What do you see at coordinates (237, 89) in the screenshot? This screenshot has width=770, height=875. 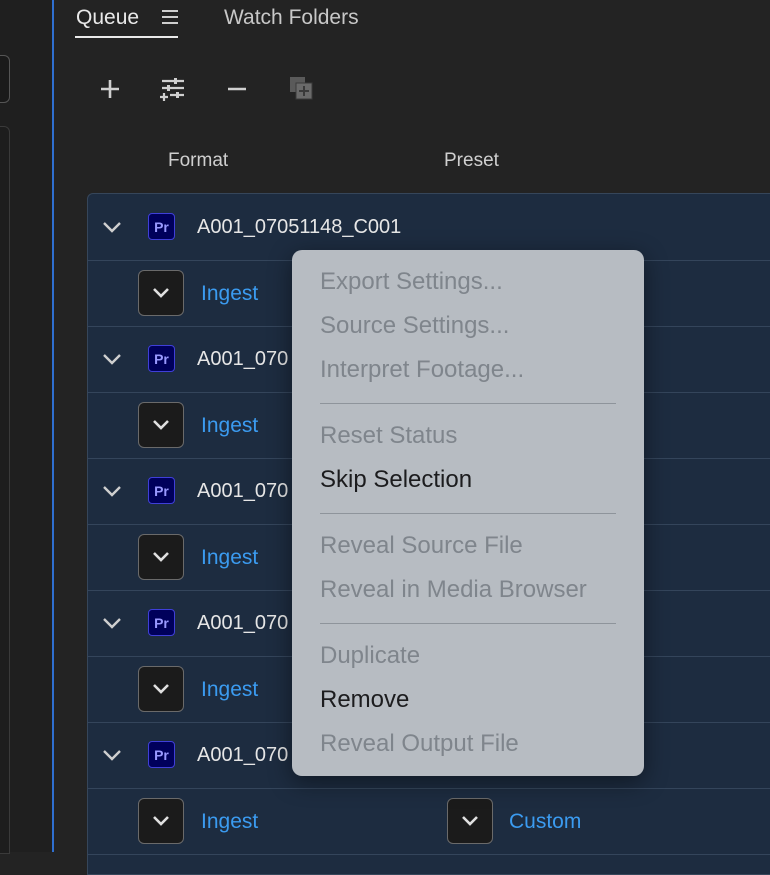 I see `minus-icon` at bounding box center [237, 89].